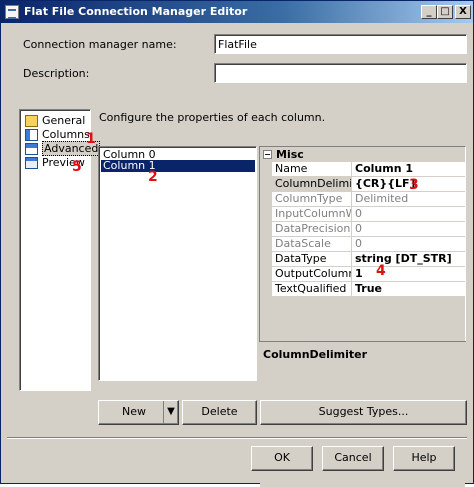 The width and height of the screenshot is (474, 487). What do you see at coordinates (312, 184) in the screenshot?
I see `property-name: ColumnDelimiter` at bounding box center [312, 184].